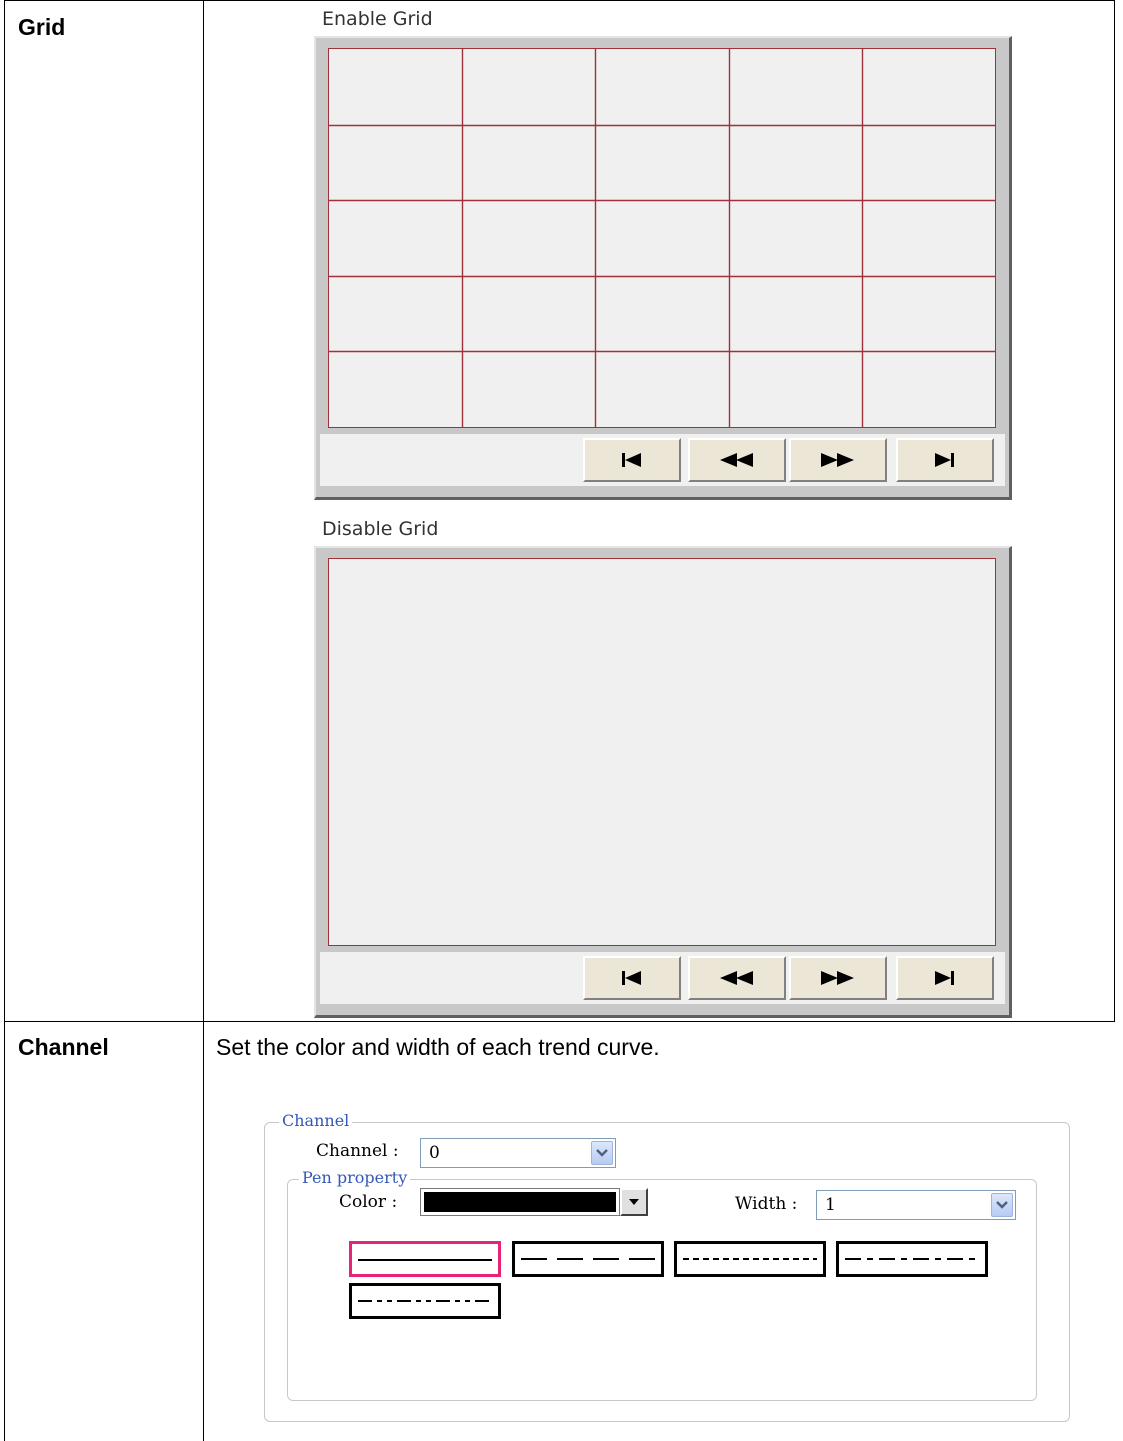 The height and width of the screenshot is (1441, 1123). Describe the element at coordinates (559, 1021) in the screenshot. I see `table-row-divider` at that location.